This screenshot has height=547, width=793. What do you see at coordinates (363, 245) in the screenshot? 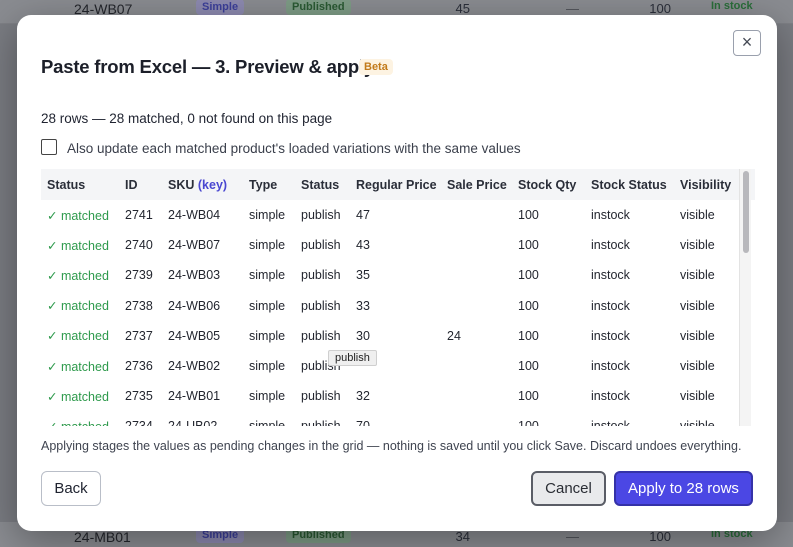
I see `cell-regular-price: 43` at bounding box center [363, 245].